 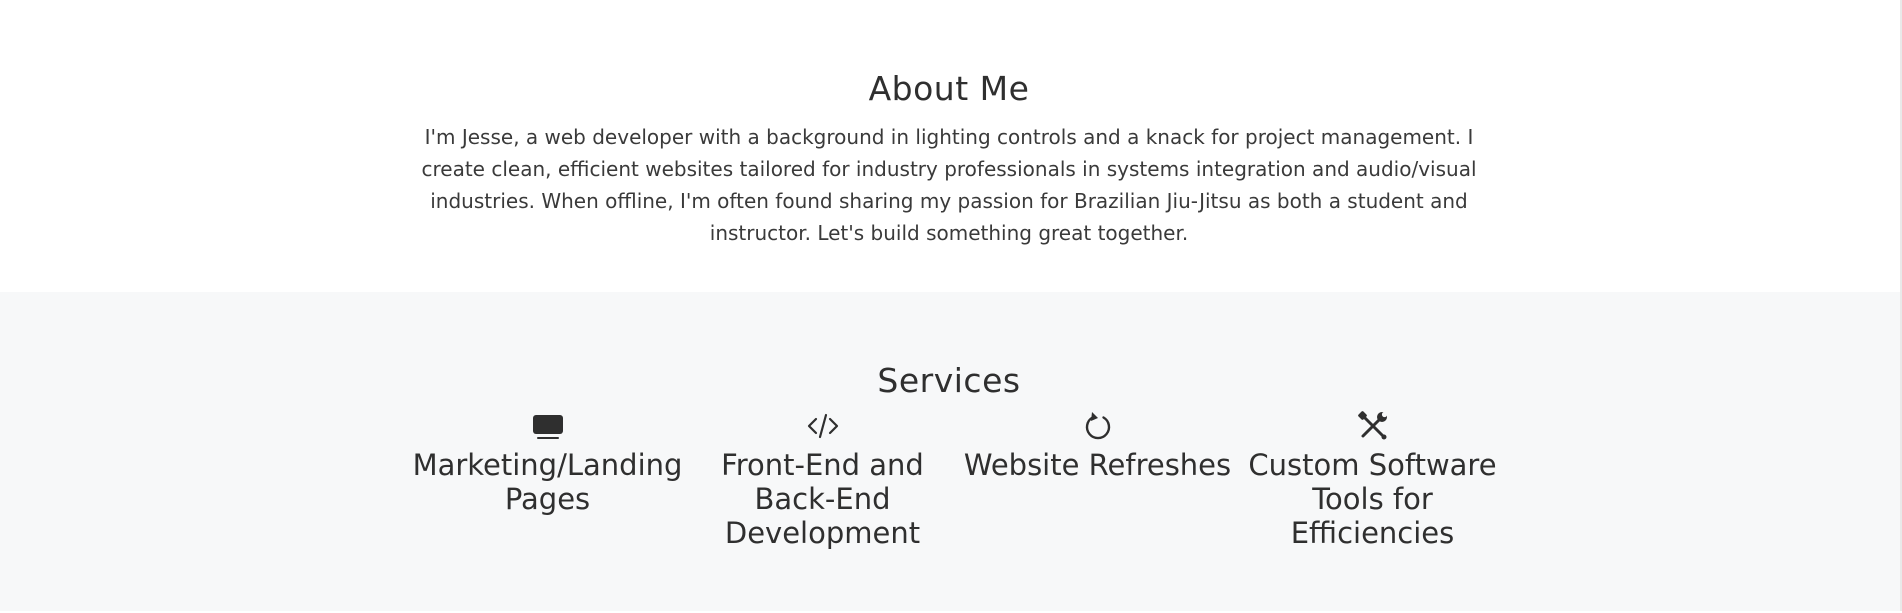 What do you see at coordinates (822, 499) in the screenshot?
I see `service-title: Front-End and Back-End Development` at bounding box center [822, 499].